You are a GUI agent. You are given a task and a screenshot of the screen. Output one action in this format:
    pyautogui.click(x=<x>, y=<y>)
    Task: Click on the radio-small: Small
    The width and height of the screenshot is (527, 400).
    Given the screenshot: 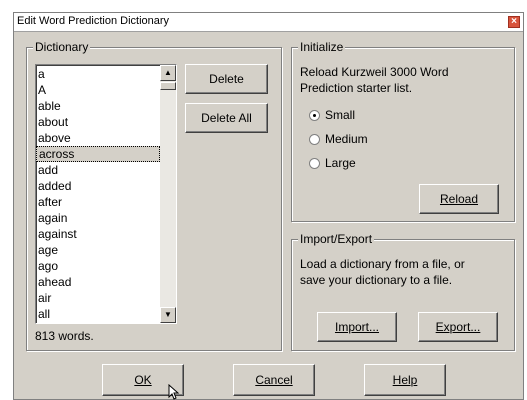 What is the action you would take?
    pyautogui.click(x=349, y=116)
    